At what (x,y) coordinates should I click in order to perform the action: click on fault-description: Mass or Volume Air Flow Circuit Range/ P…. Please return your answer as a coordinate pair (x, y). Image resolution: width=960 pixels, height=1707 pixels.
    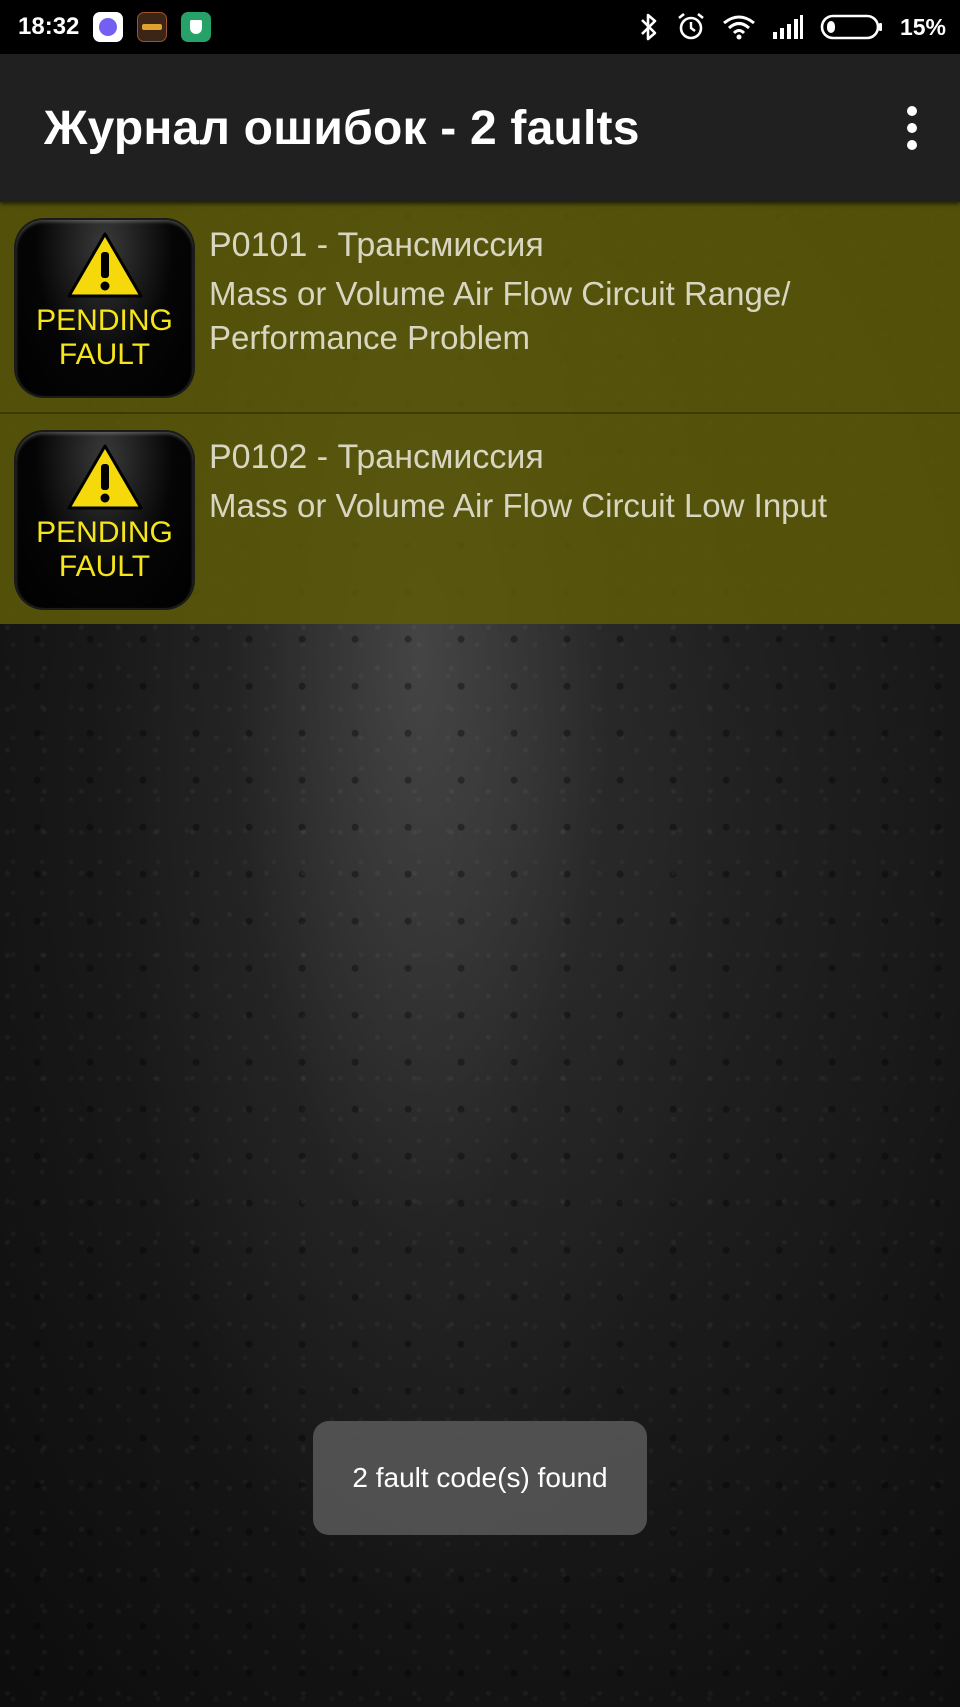
    Looking at the image, I should click on (500, 315).